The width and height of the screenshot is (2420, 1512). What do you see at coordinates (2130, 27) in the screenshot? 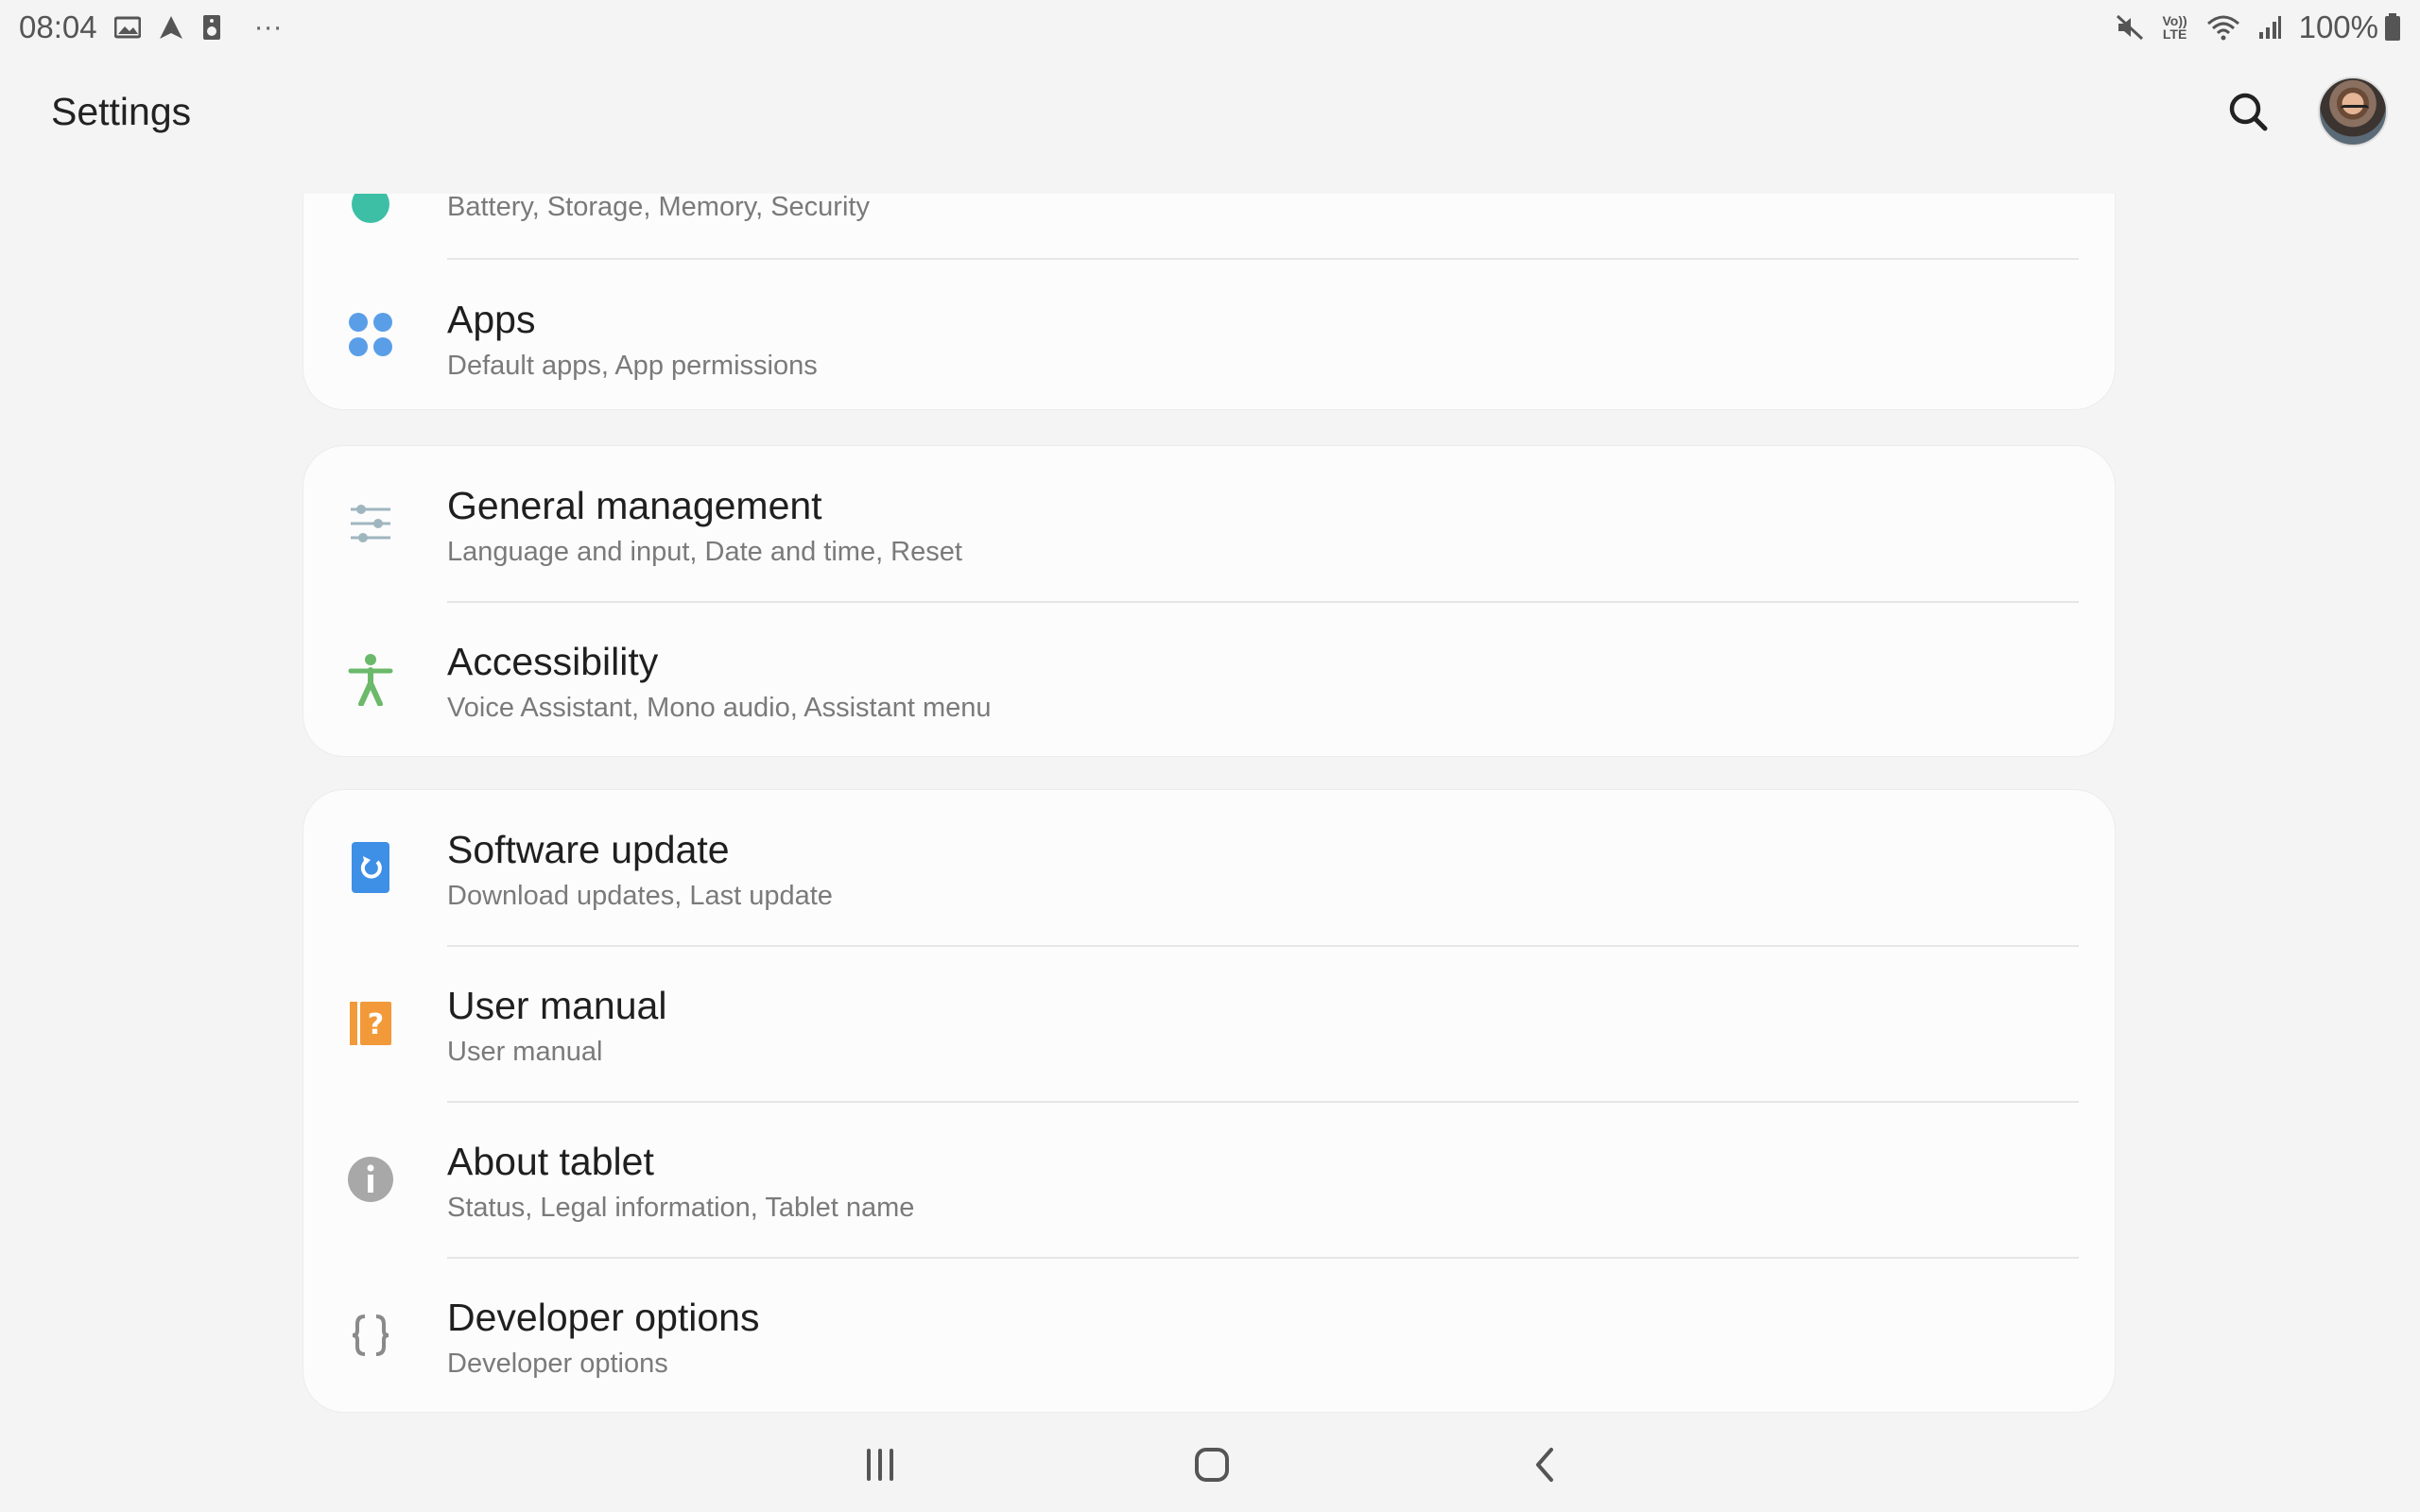
I see `mute-icon` at bounding box center [2130, 27].